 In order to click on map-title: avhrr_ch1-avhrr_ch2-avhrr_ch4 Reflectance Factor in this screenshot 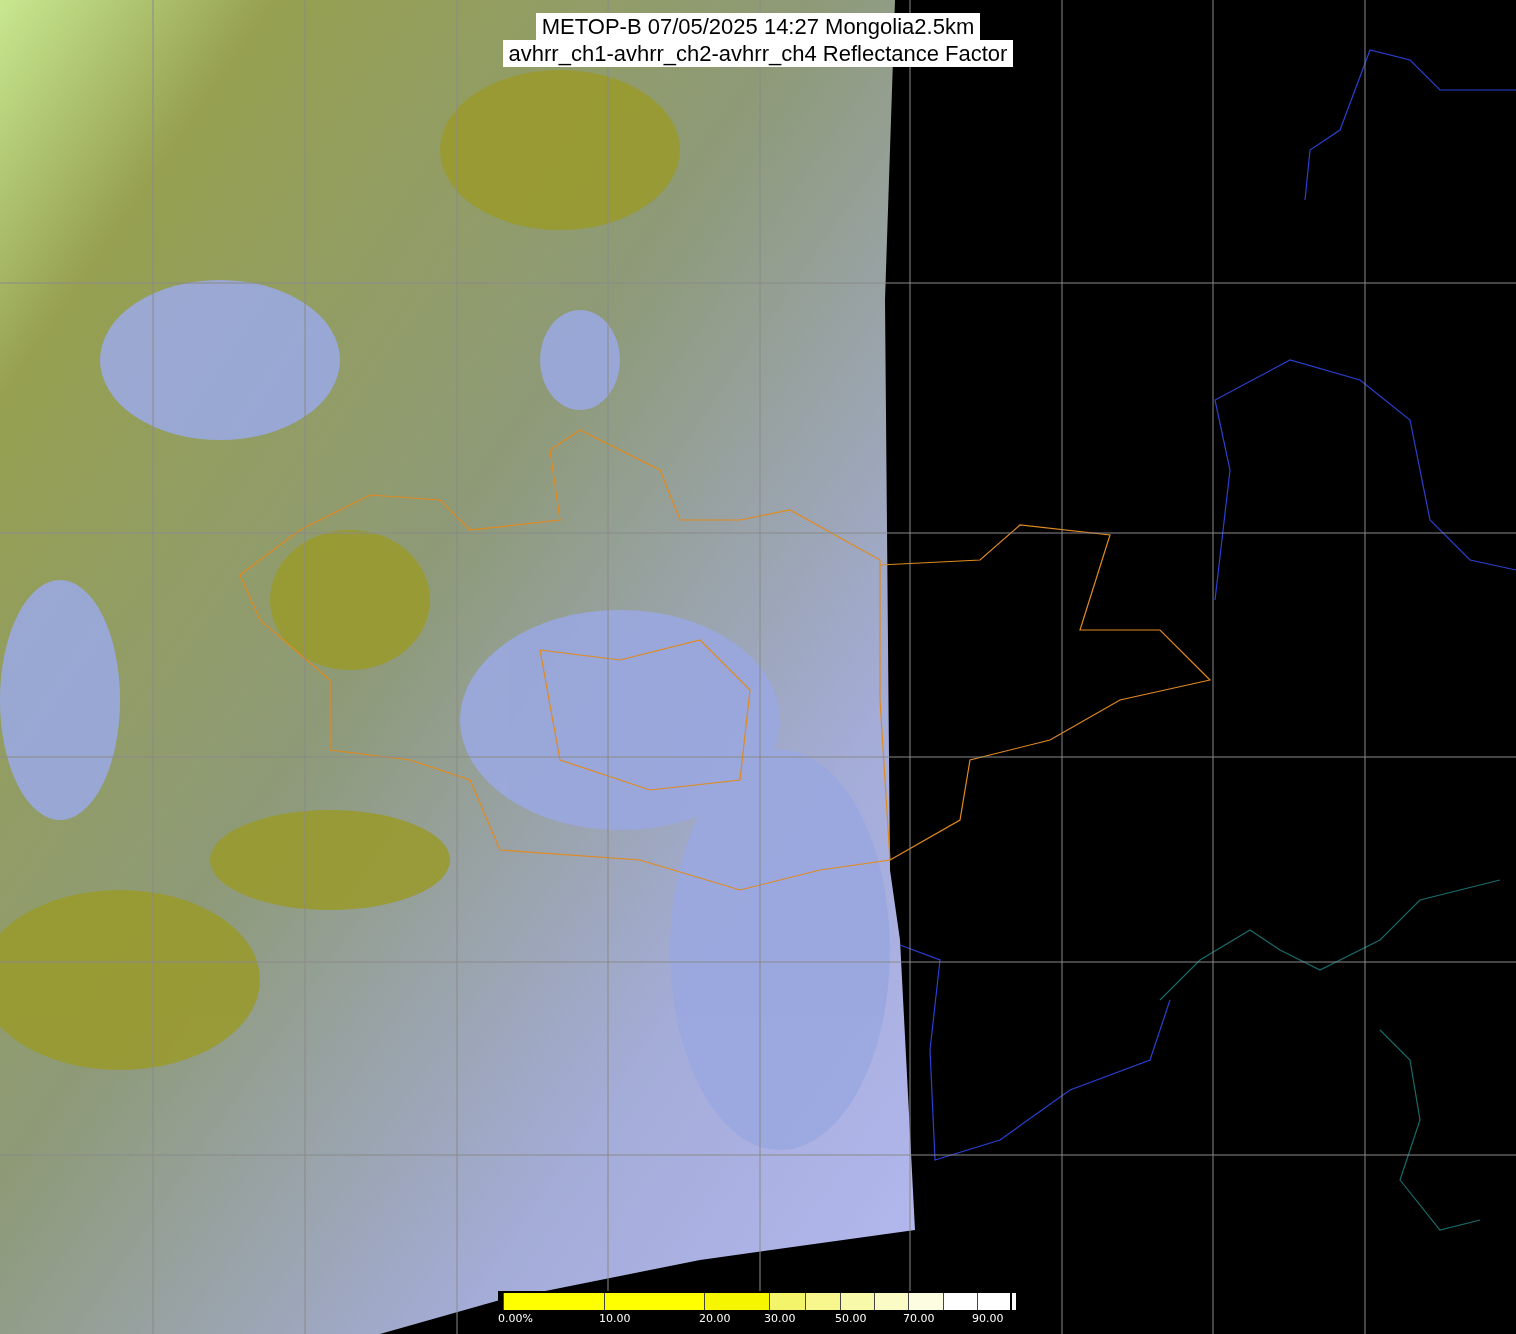, I will do `click(758, 53)`.